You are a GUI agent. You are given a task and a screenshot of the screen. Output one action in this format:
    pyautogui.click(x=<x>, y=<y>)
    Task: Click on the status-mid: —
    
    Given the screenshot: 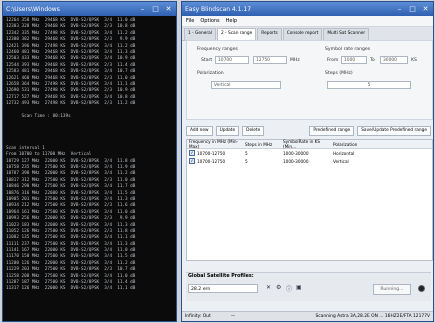 What is the action you would take?
    pyautogui.click(x=233, y=316)
    